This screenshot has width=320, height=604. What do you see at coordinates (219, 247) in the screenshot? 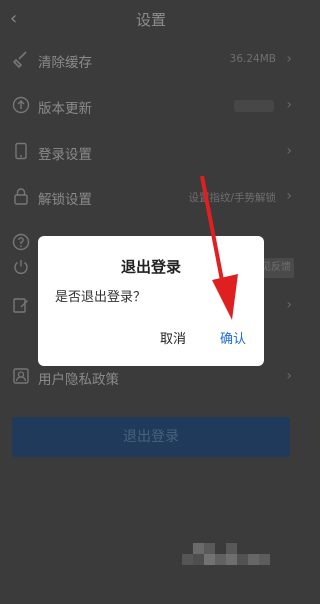
I see `red-arrow-annotation` at bounding box center [219, 247].